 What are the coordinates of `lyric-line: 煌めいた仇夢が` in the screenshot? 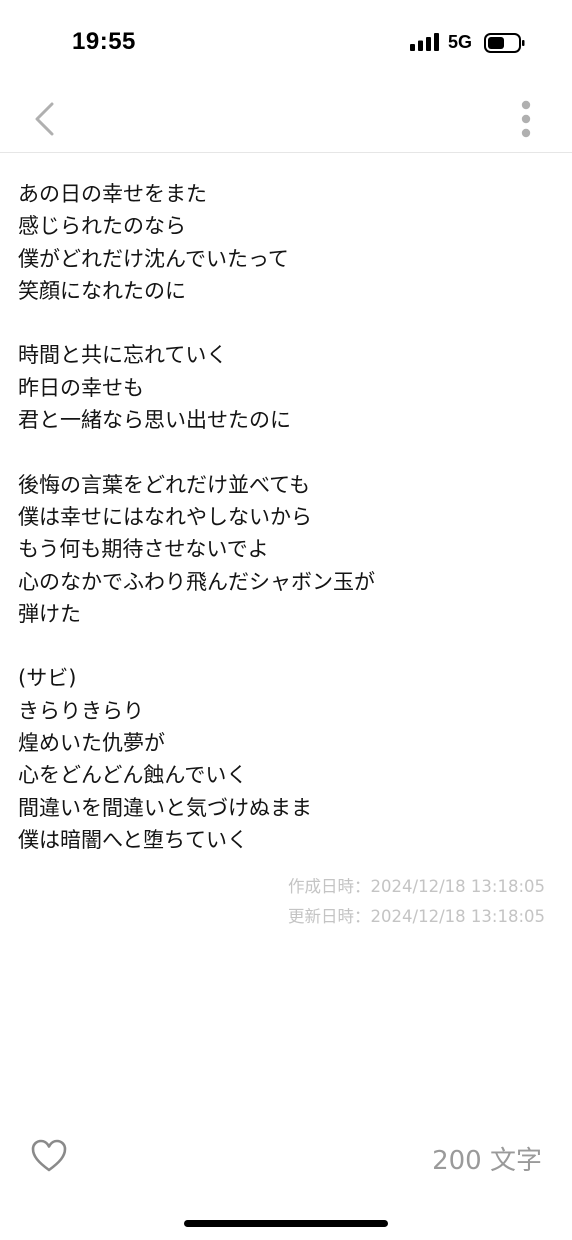 It's located at (91, 743).